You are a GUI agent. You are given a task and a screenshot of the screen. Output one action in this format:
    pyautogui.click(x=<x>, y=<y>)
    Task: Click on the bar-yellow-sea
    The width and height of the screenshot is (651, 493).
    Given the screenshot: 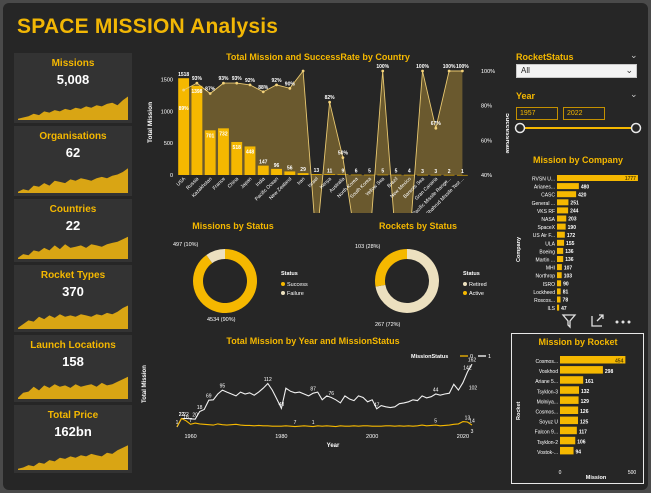 What is the action you would take?
    pyautogui.click(x=383, y=175)
    